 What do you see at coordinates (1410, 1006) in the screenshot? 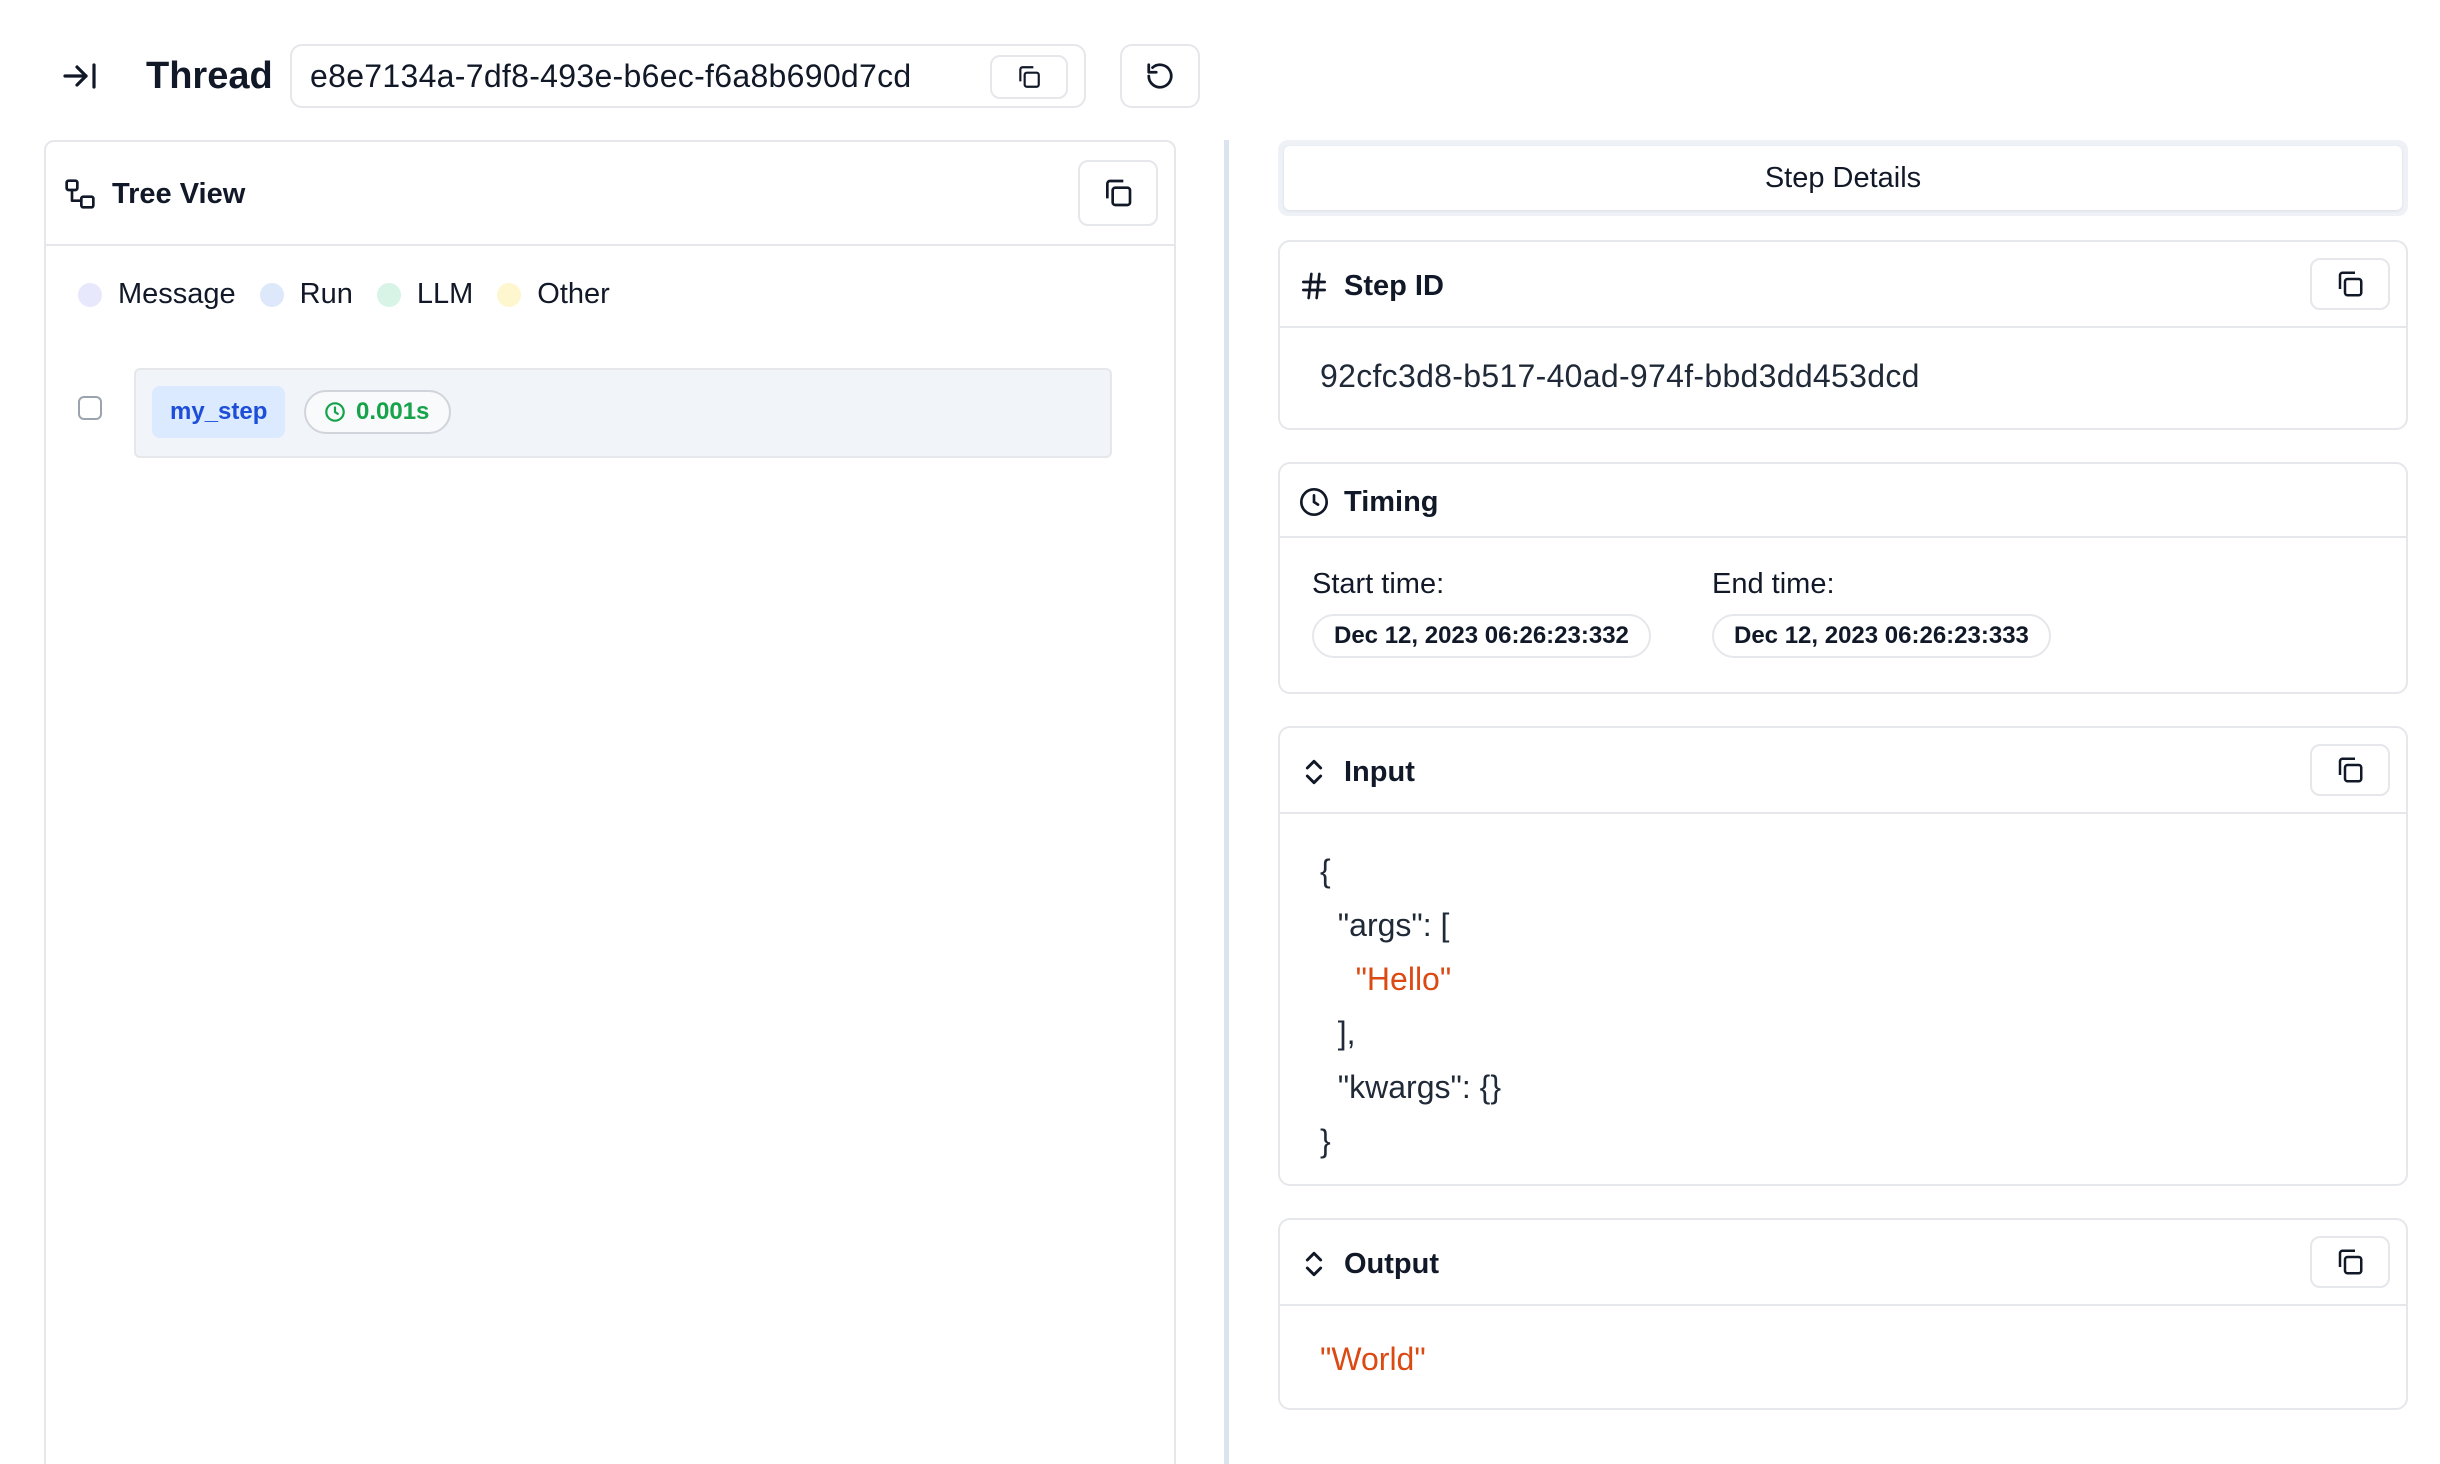
I see `input-json: { "args": [ "Hello" ], "kwargs": {}}` at bounding box center [1410, 1006].